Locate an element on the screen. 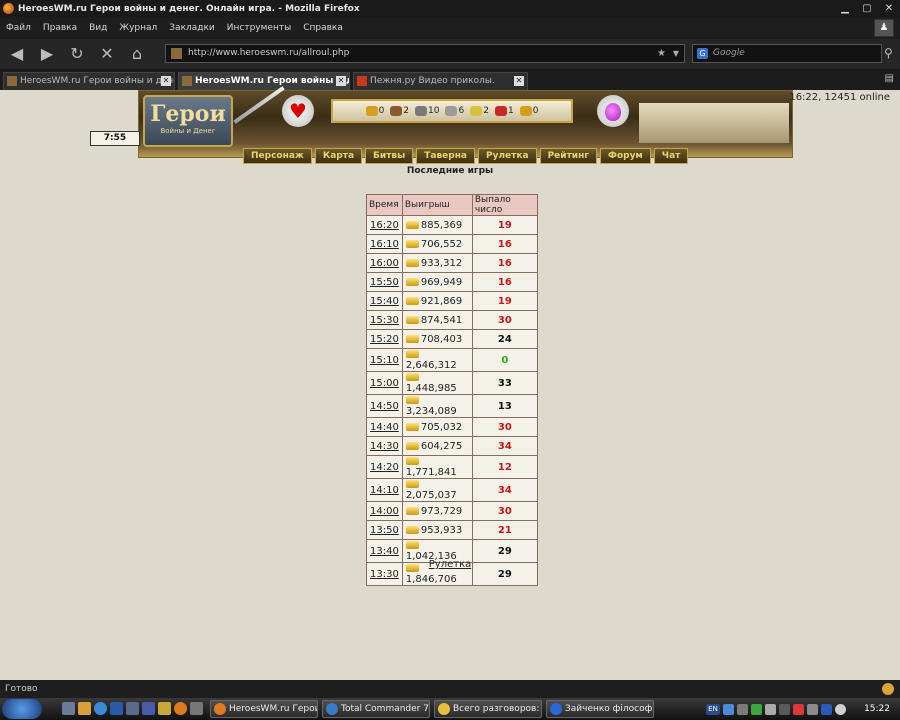 This screenshot has height=720, width=900. back-arrow-icon: ◀ is located at coordinates (17, 54).